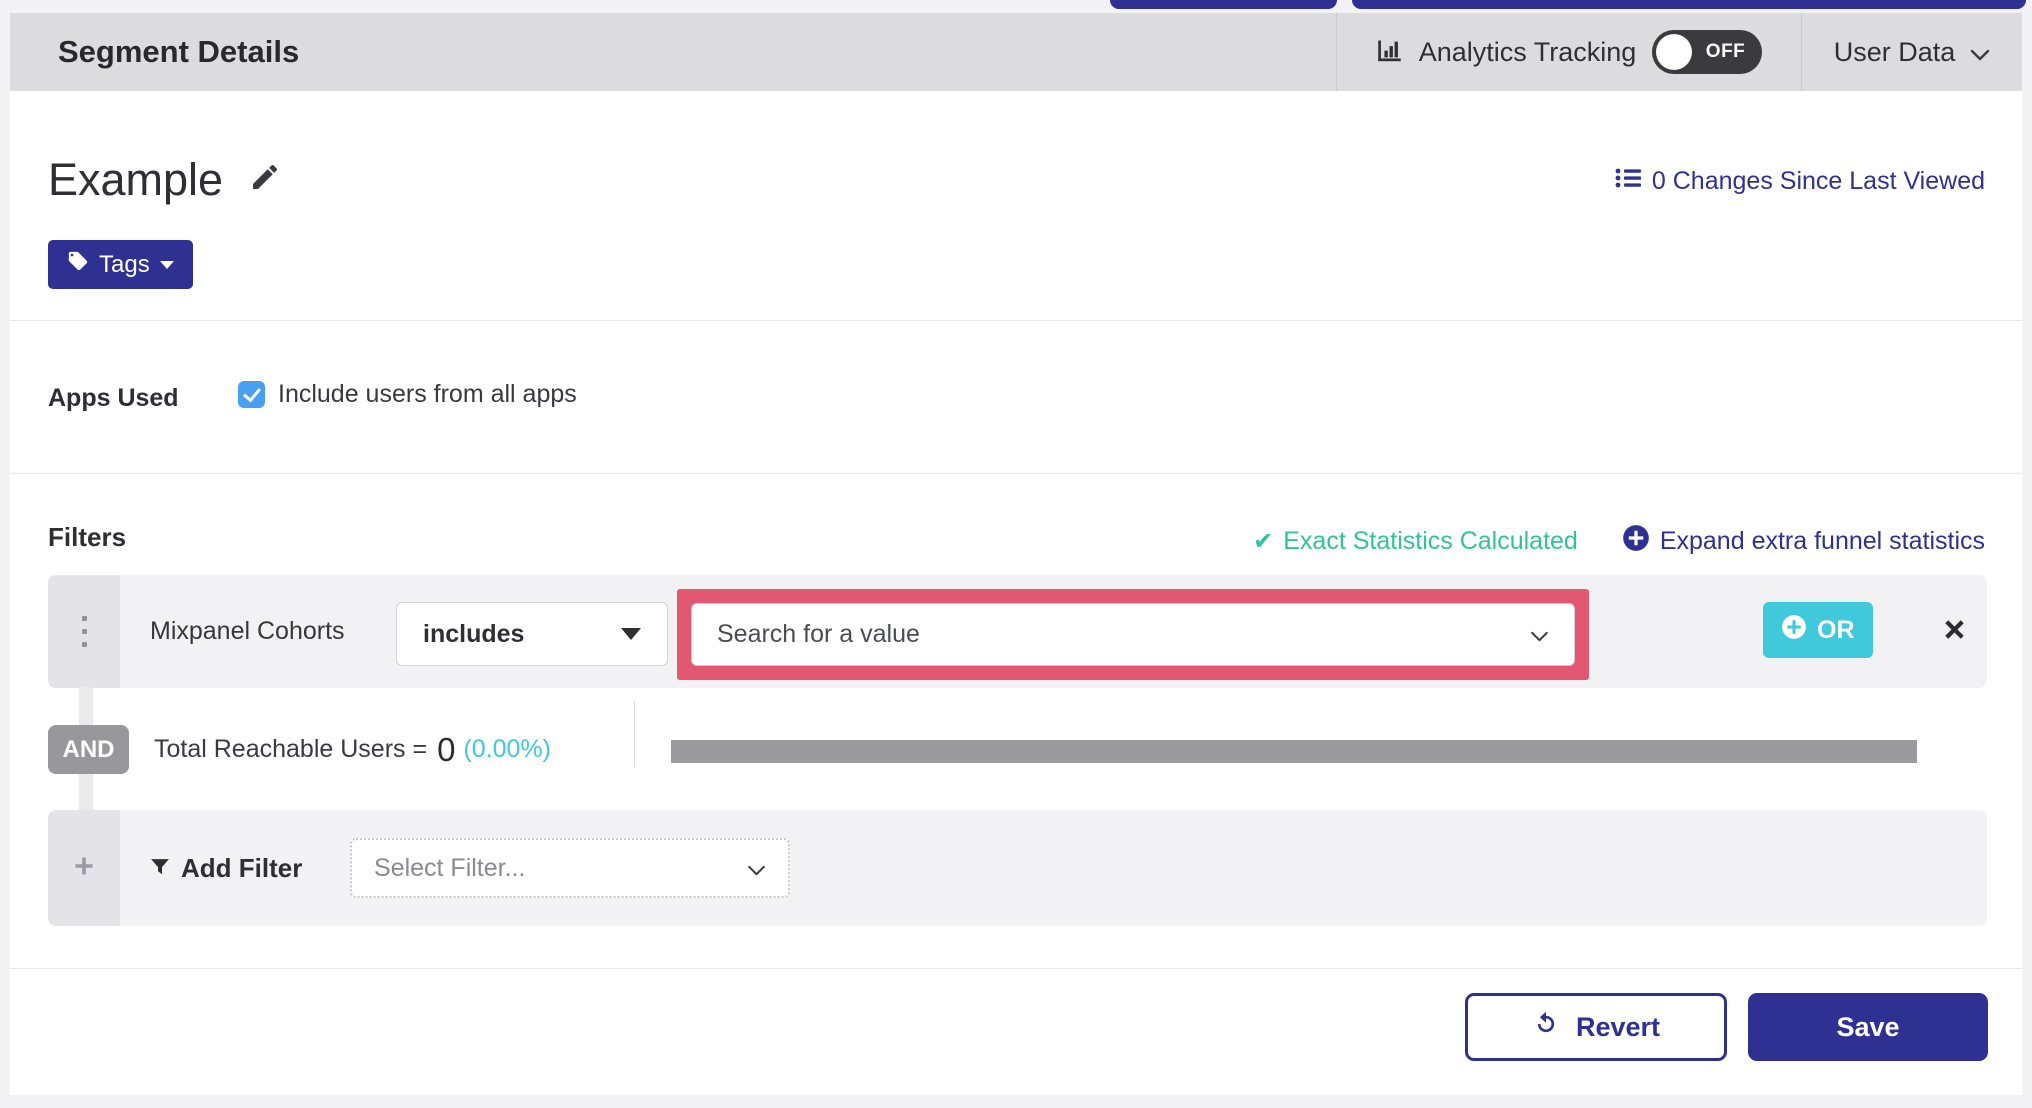 This screenshot has height=1108, width=2032. What do you see at coordinates (1430, 541) in the screenshot?
I see `exact-statistics-label: Exact Statistics Calculated` at bounding box center [1430, 541].